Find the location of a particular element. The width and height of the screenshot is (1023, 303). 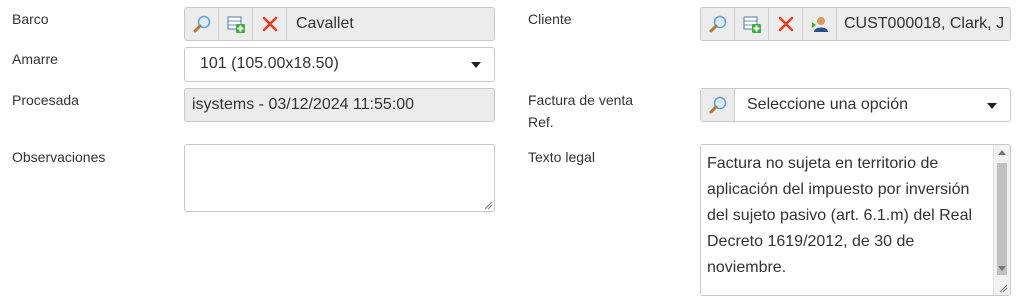

barco-clear-button is located at coordinates (270, 24).